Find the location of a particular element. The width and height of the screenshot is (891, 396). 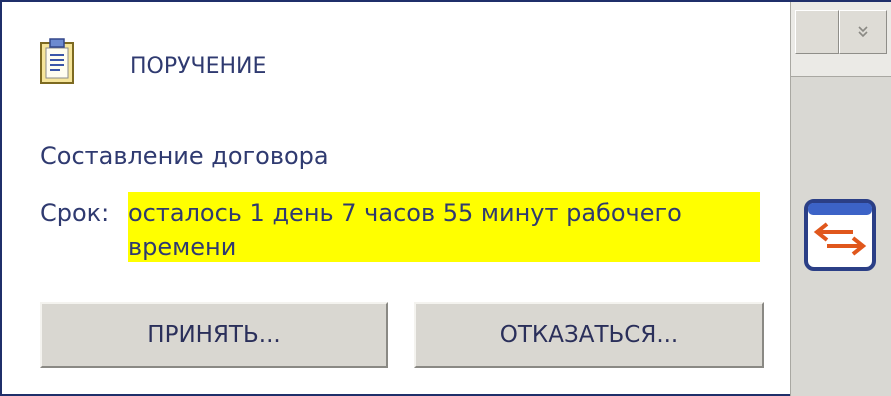

task-subject: Составление договора is located at coordinates (184, 156).